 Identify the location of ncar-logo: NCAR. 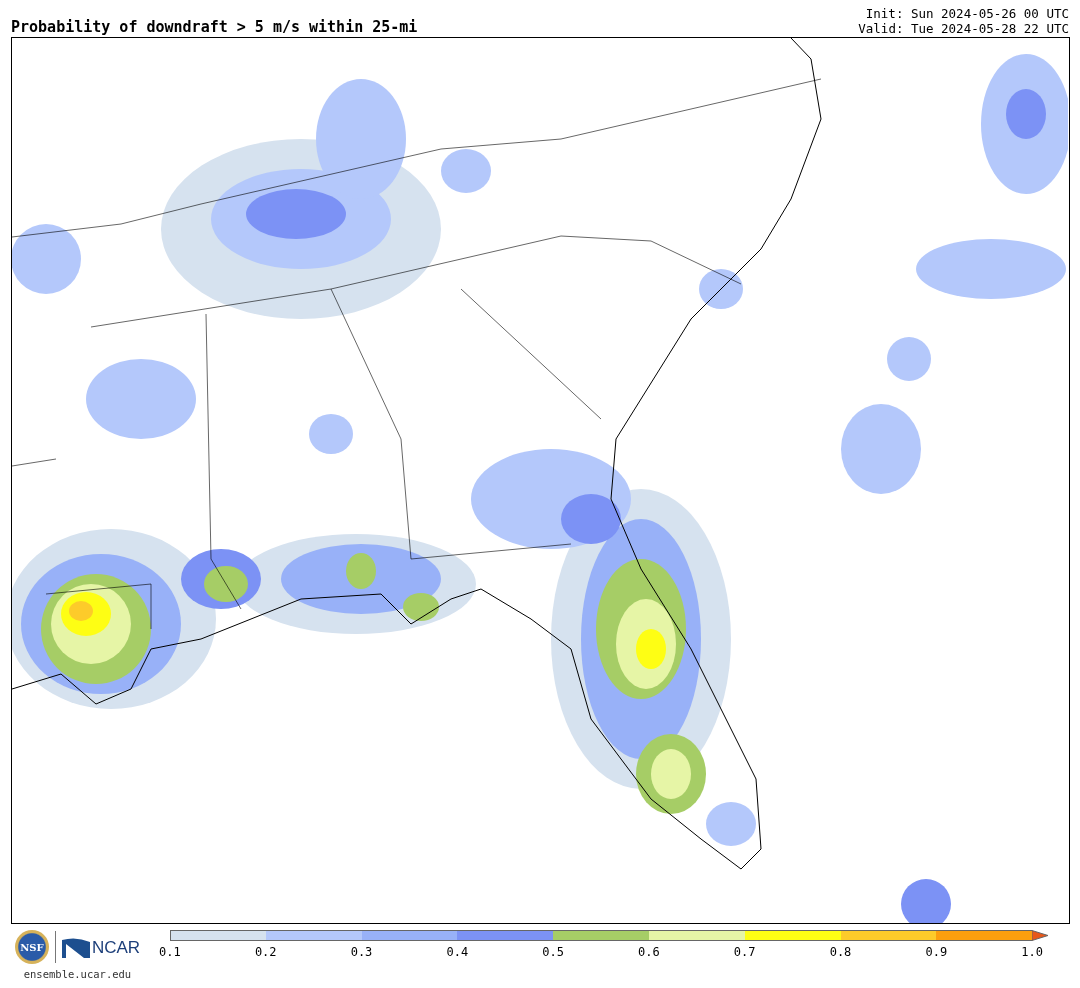
(101, 947).